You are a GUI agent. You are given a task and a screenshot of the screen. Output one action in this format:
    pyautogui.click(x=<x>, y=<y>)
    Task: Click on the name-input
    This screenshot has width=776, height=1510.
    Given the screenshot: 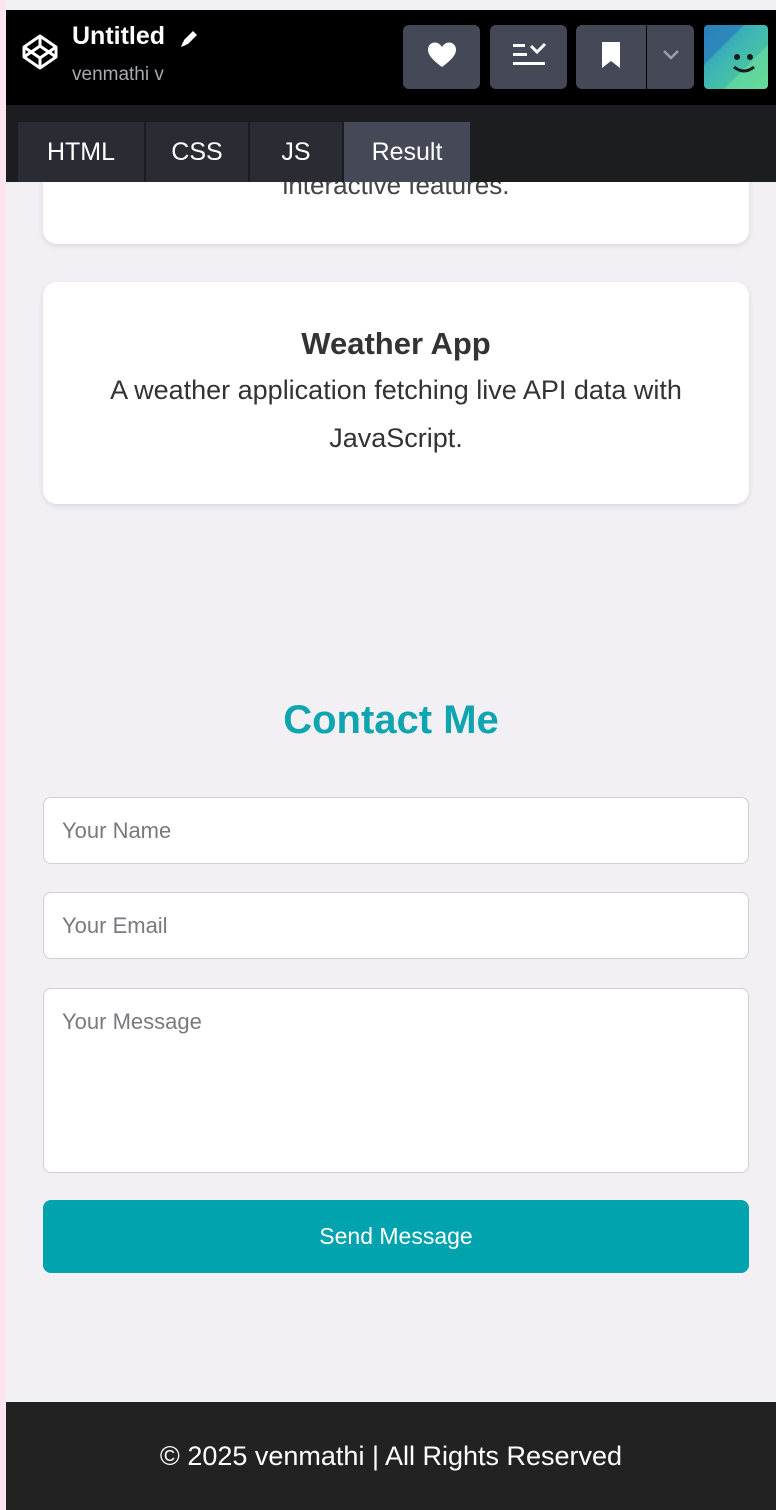 What is the action you would take?
    pyautogui.click(x=396, y=830)
    